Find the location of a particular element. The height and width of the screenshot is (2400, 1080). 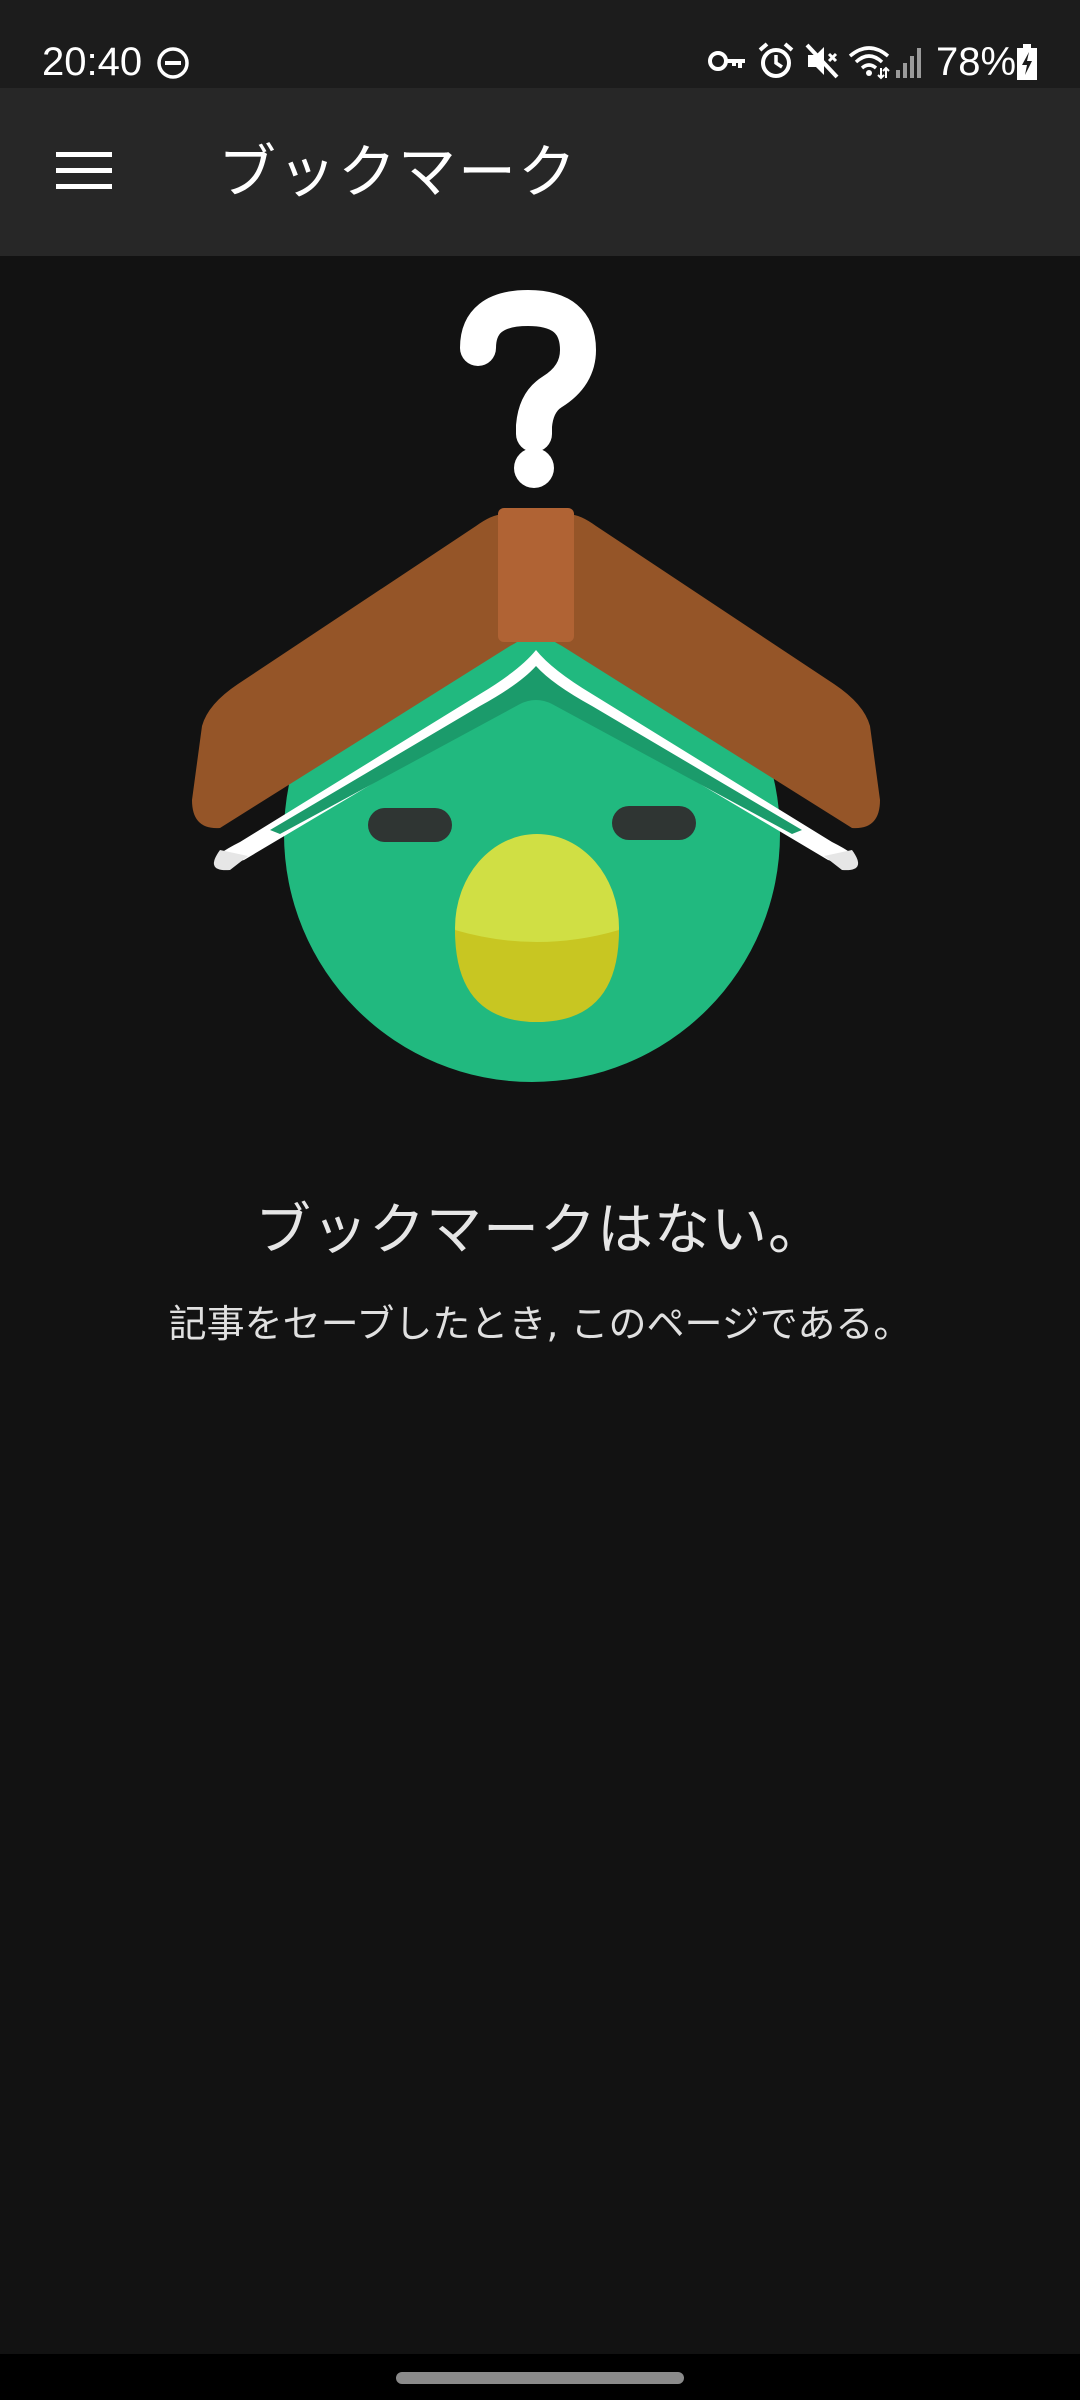

navigation-bar is located at coordinates (540, 2377).